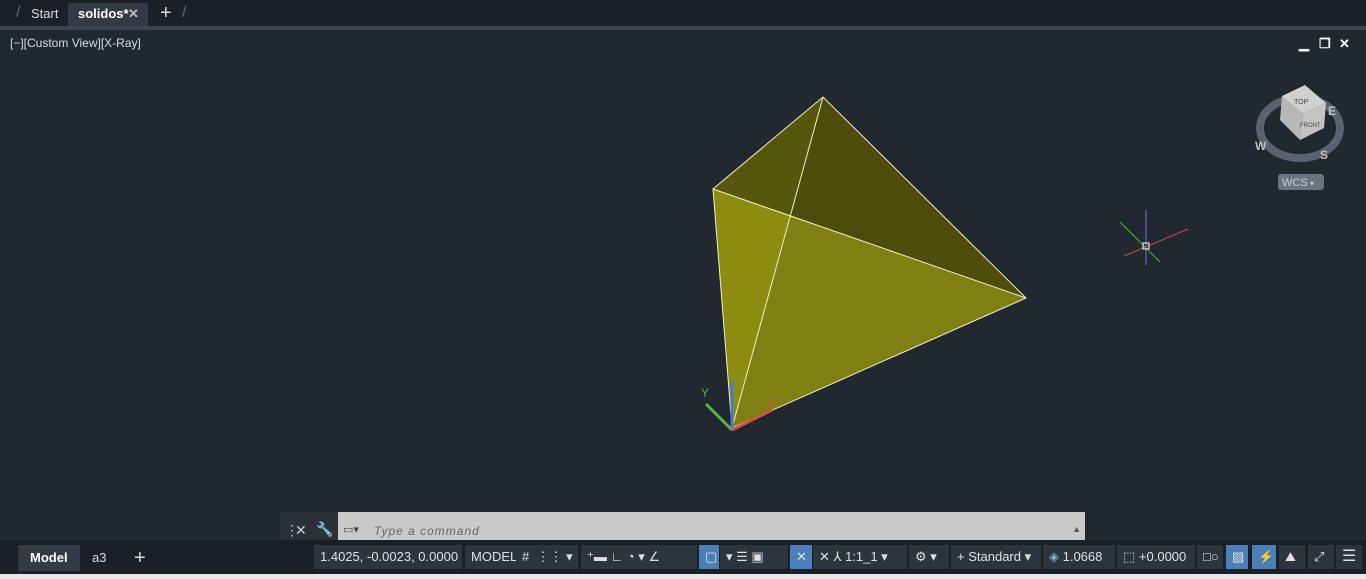 The image size is (1366, 579). Describe the element at coordinates (547, 557) in the screenshot. I see `grid-snap-buttons: # ⋮⋮ ▾` at that location.